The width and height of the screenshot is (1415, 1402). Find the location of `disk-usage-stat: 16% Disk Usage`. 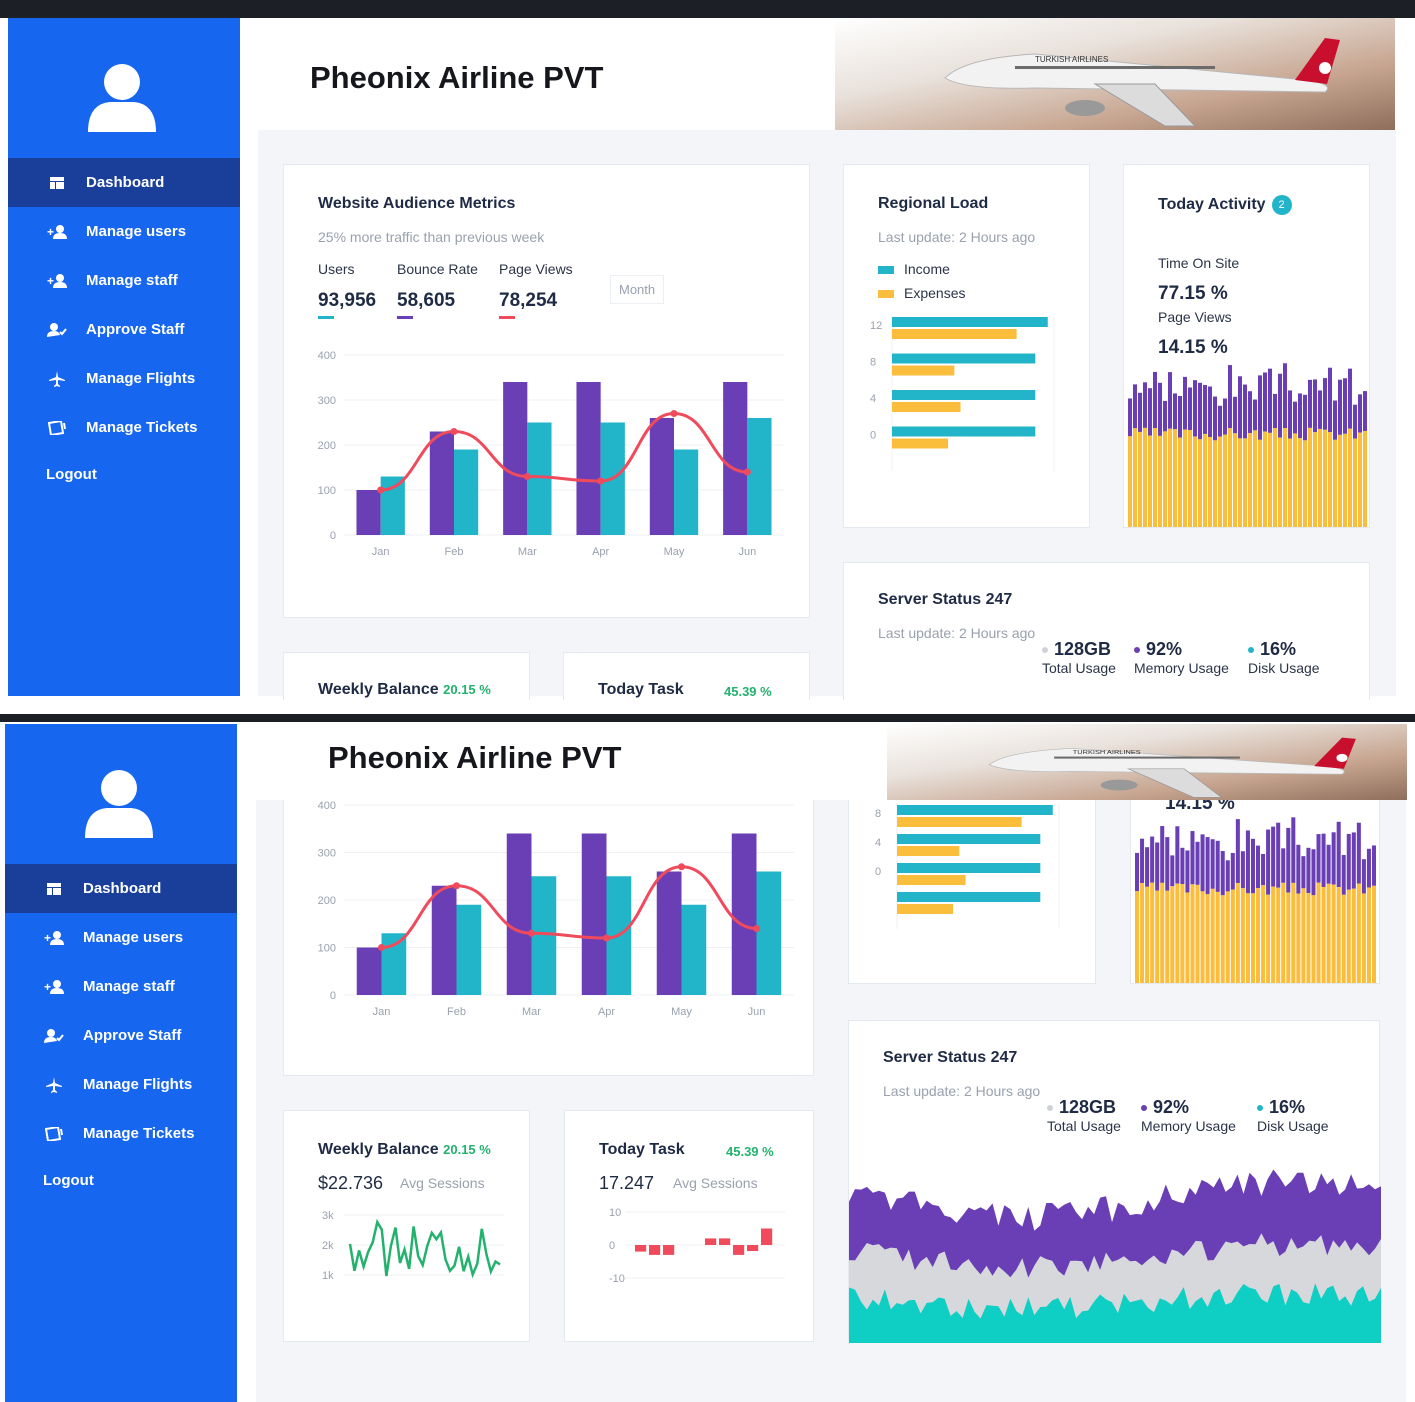

disk-usage-stat: 16% Disk Usage is located at coordinates (1284, 657).